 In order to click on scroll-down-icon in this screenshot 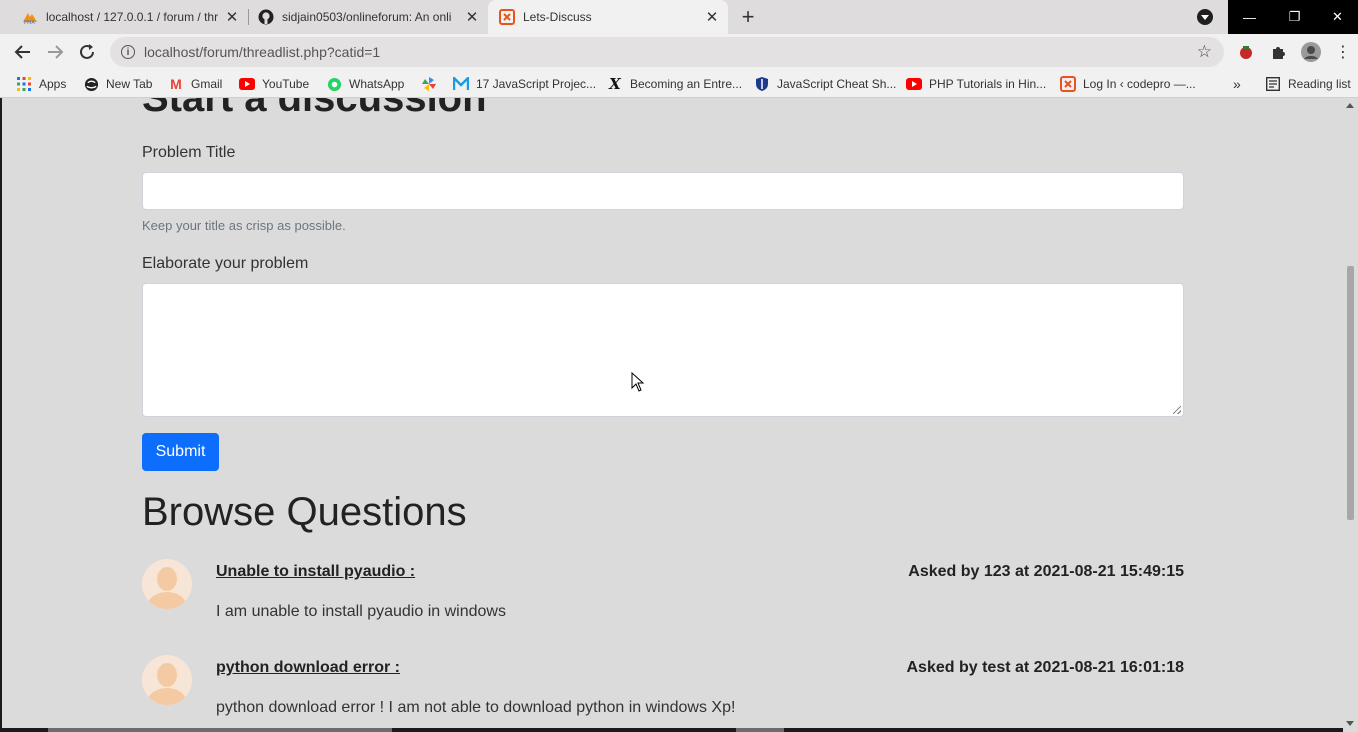, I will do `click(1350, 723)`.